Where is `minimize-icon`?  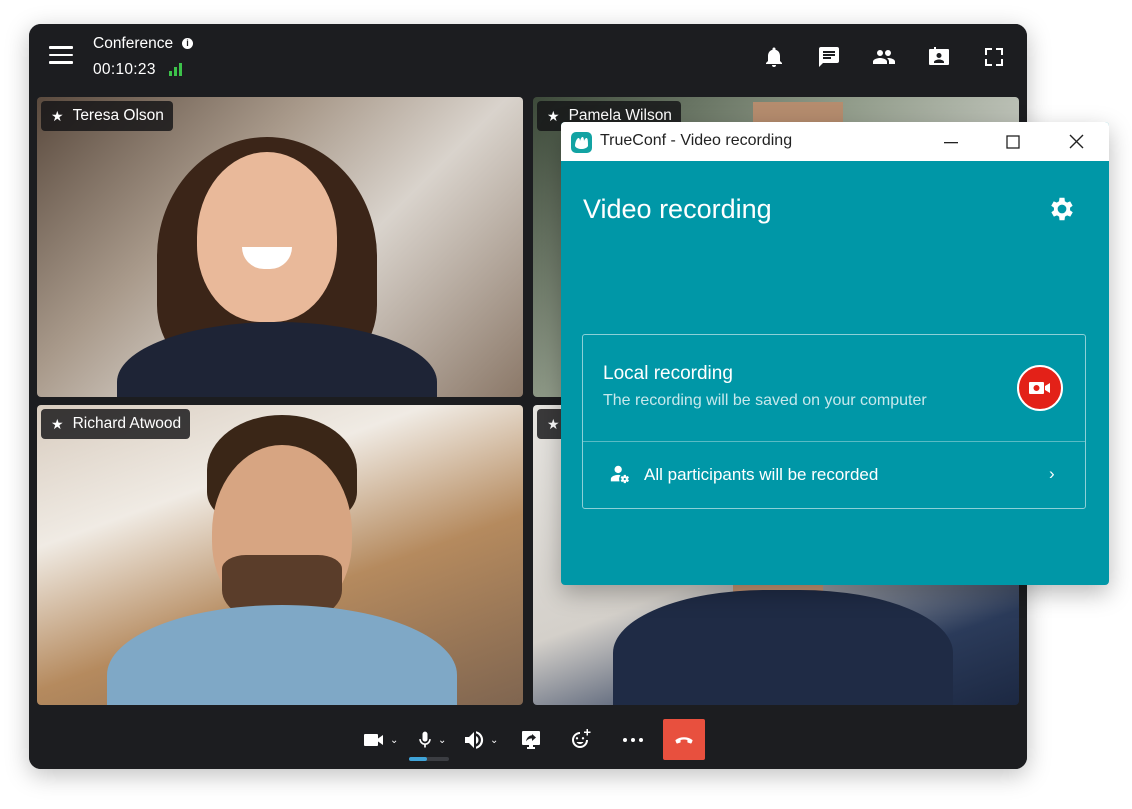 minimize-icon is located at coordinates (951, 142).